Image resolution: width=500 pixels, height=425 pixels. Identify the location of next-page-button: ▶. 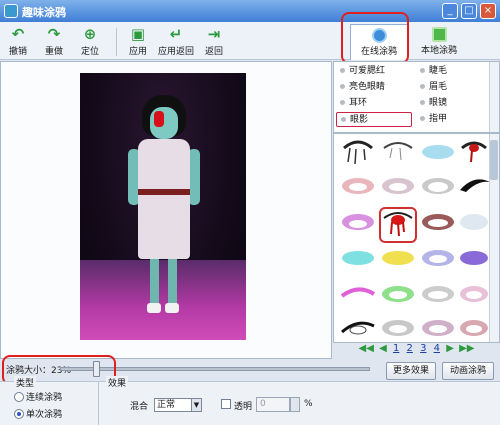
(450, 348).